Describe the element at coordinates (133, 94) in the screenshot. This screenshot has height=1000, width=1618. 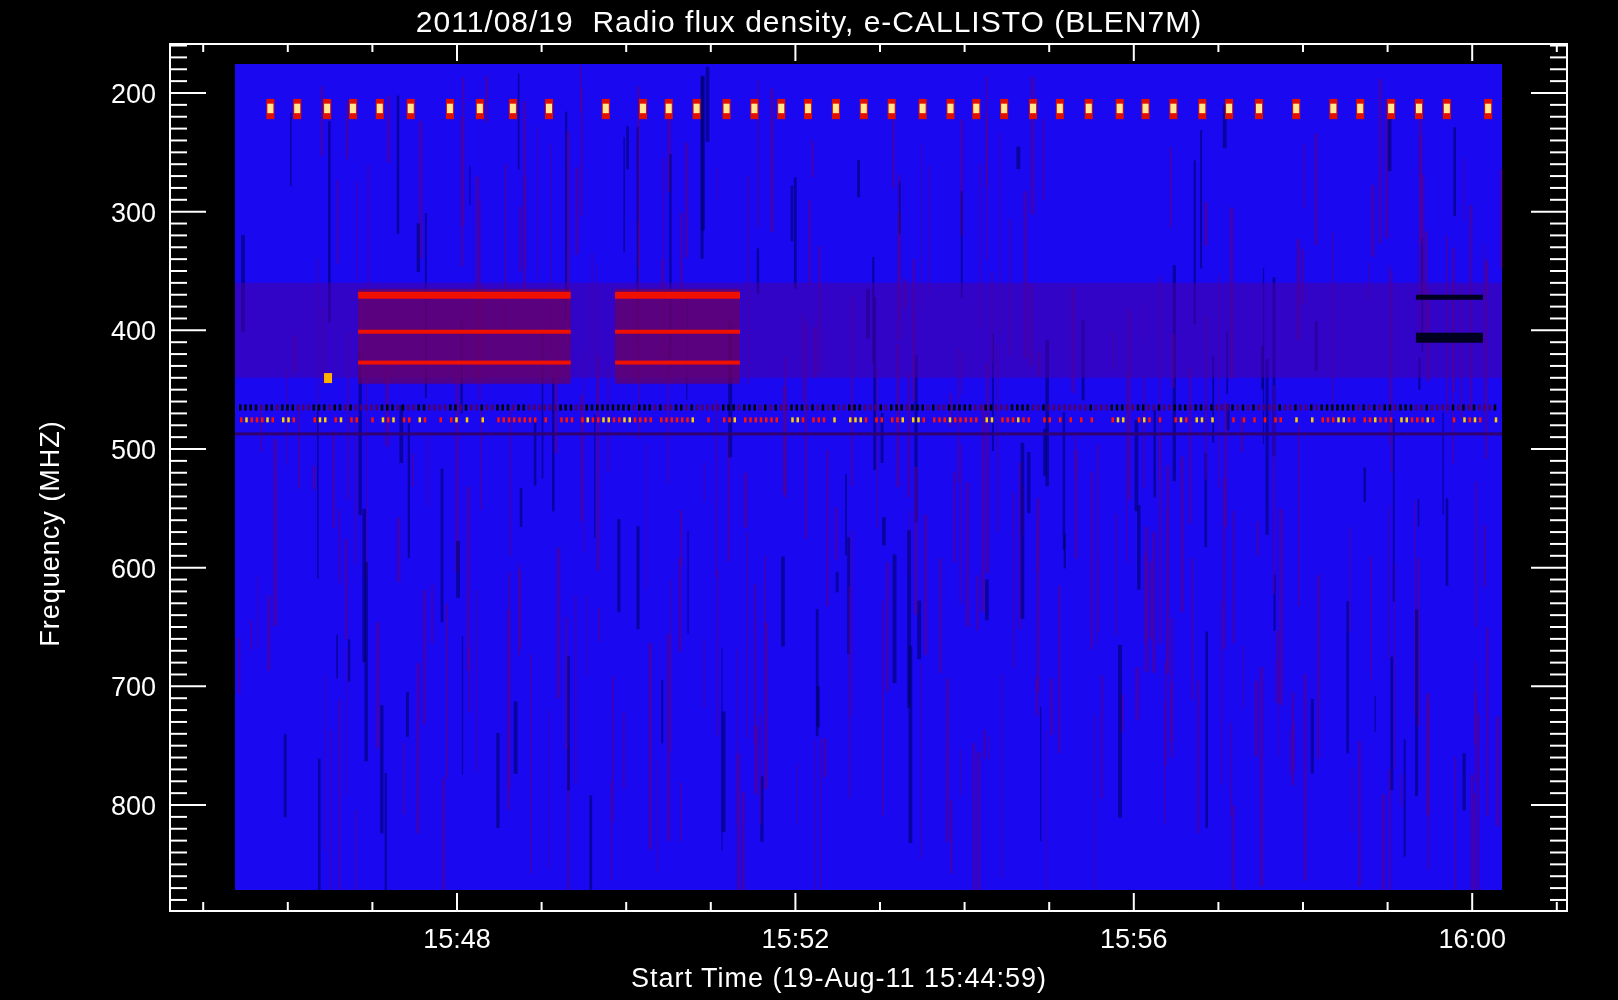
I see `y-tick-label: 200` at that location.